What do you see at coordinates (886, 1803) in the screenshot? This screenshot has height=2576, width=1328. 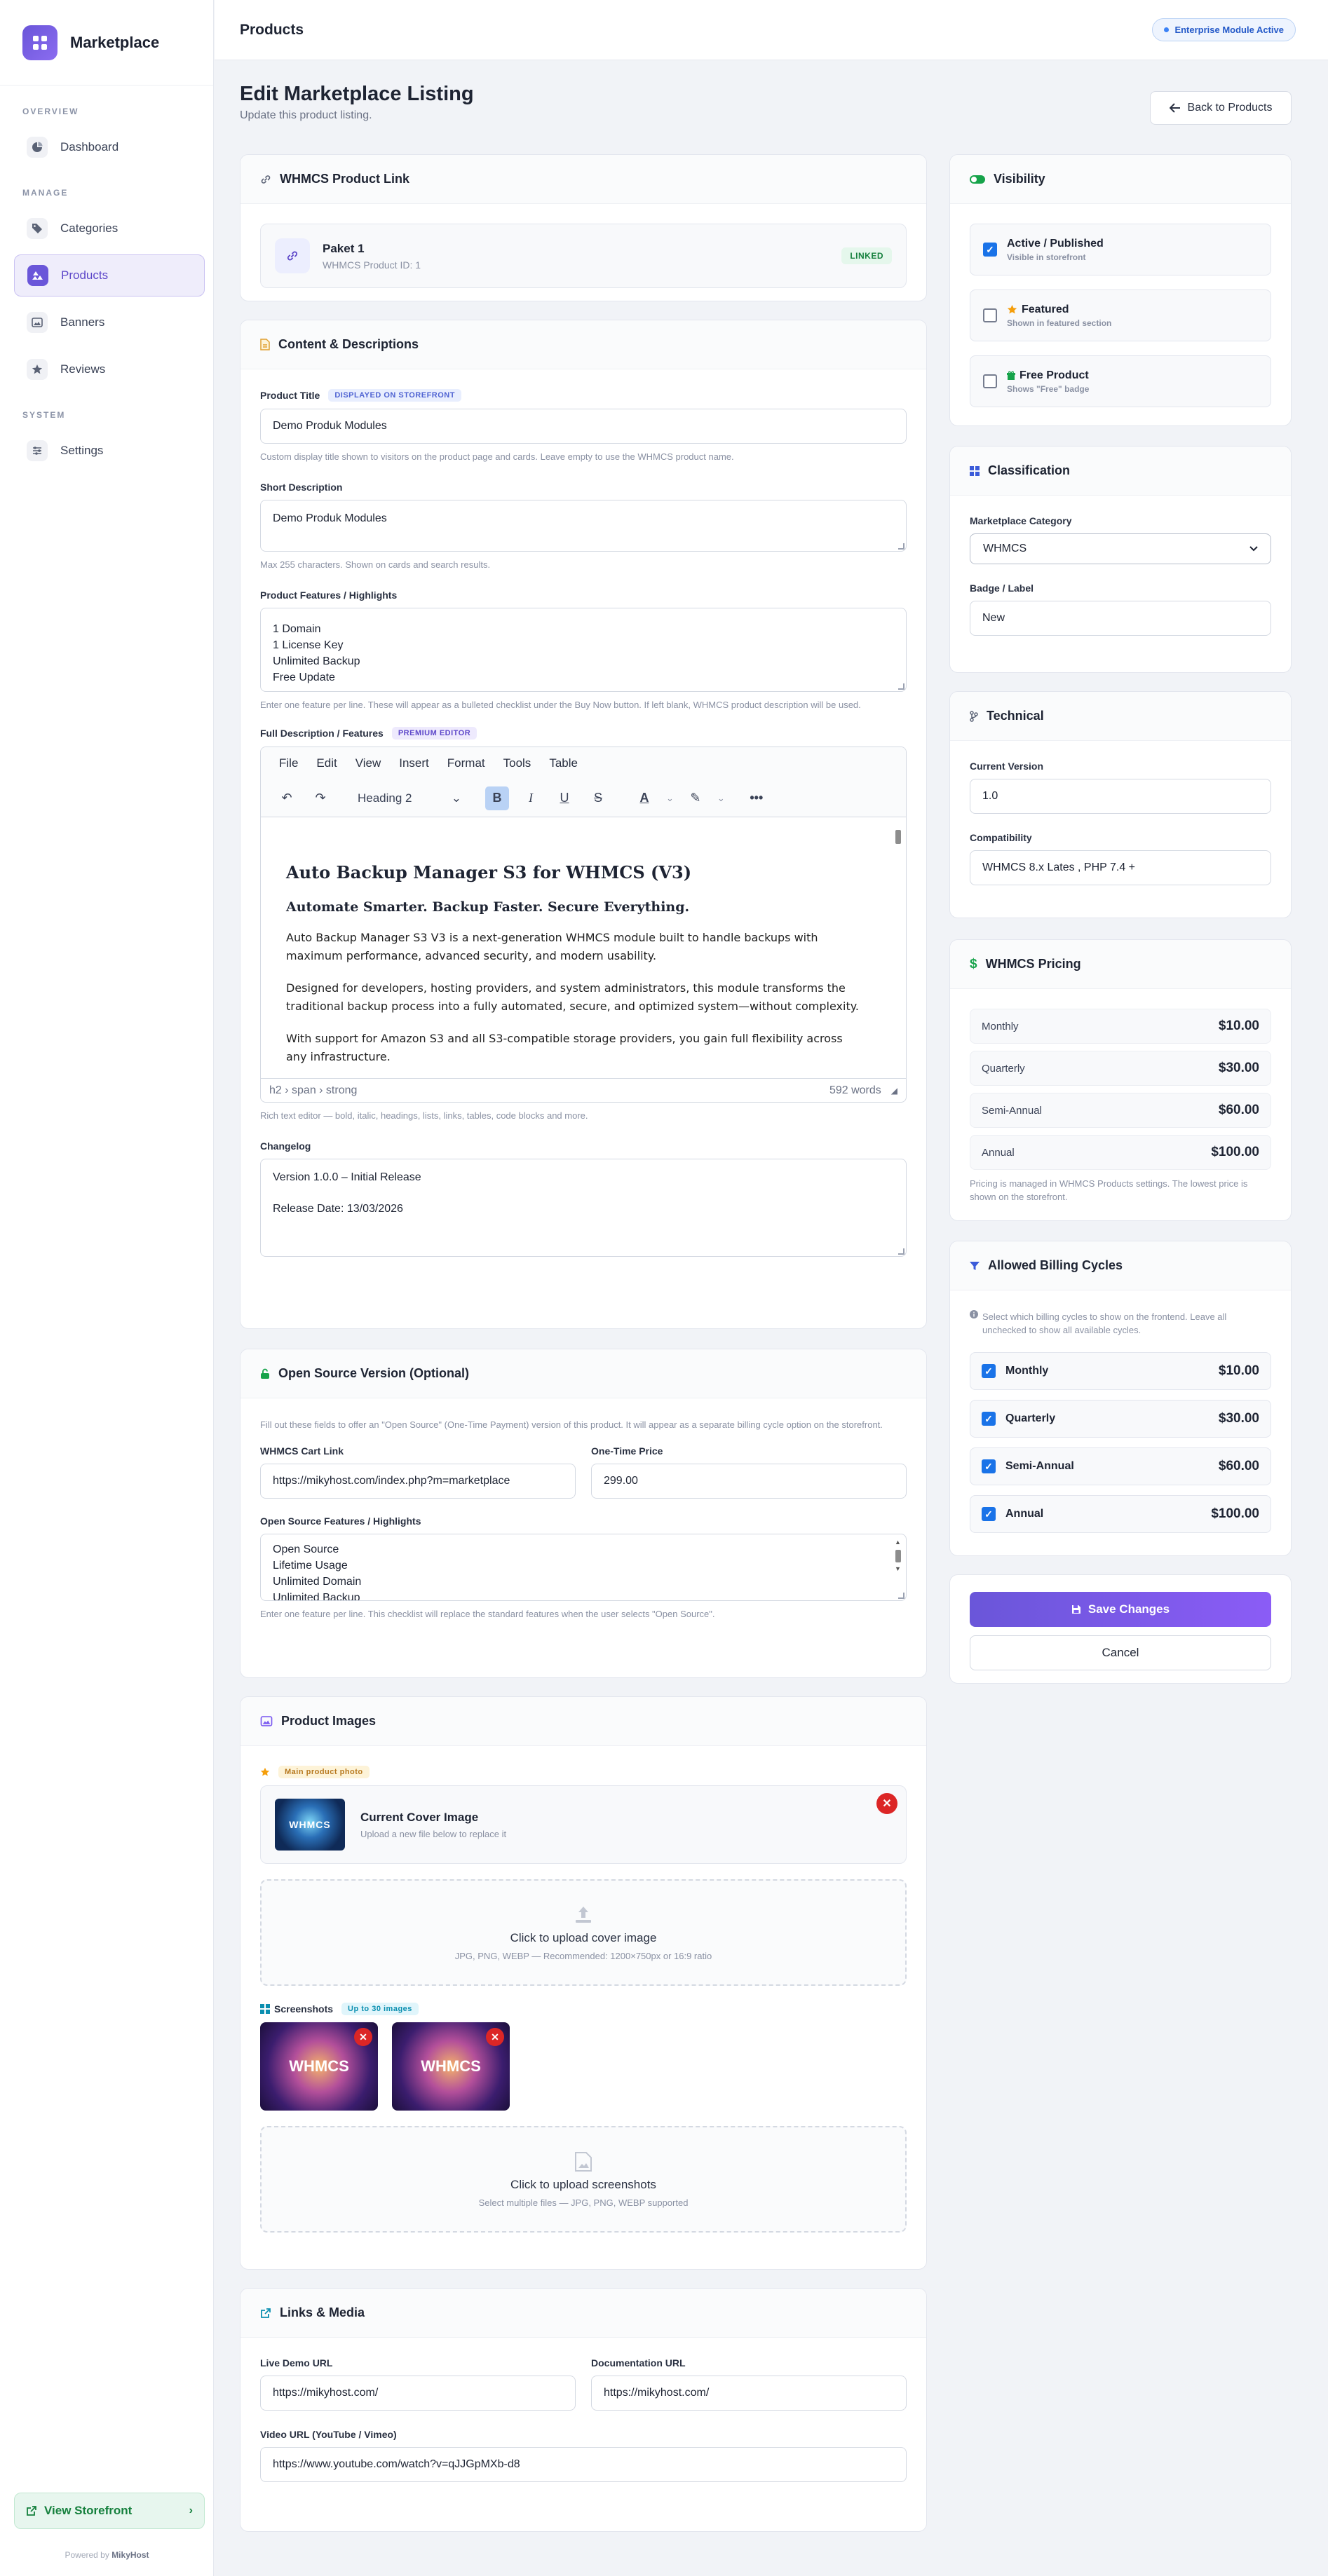 I see `remove-cover-button: ✕` at bounding box center [886, 1803].